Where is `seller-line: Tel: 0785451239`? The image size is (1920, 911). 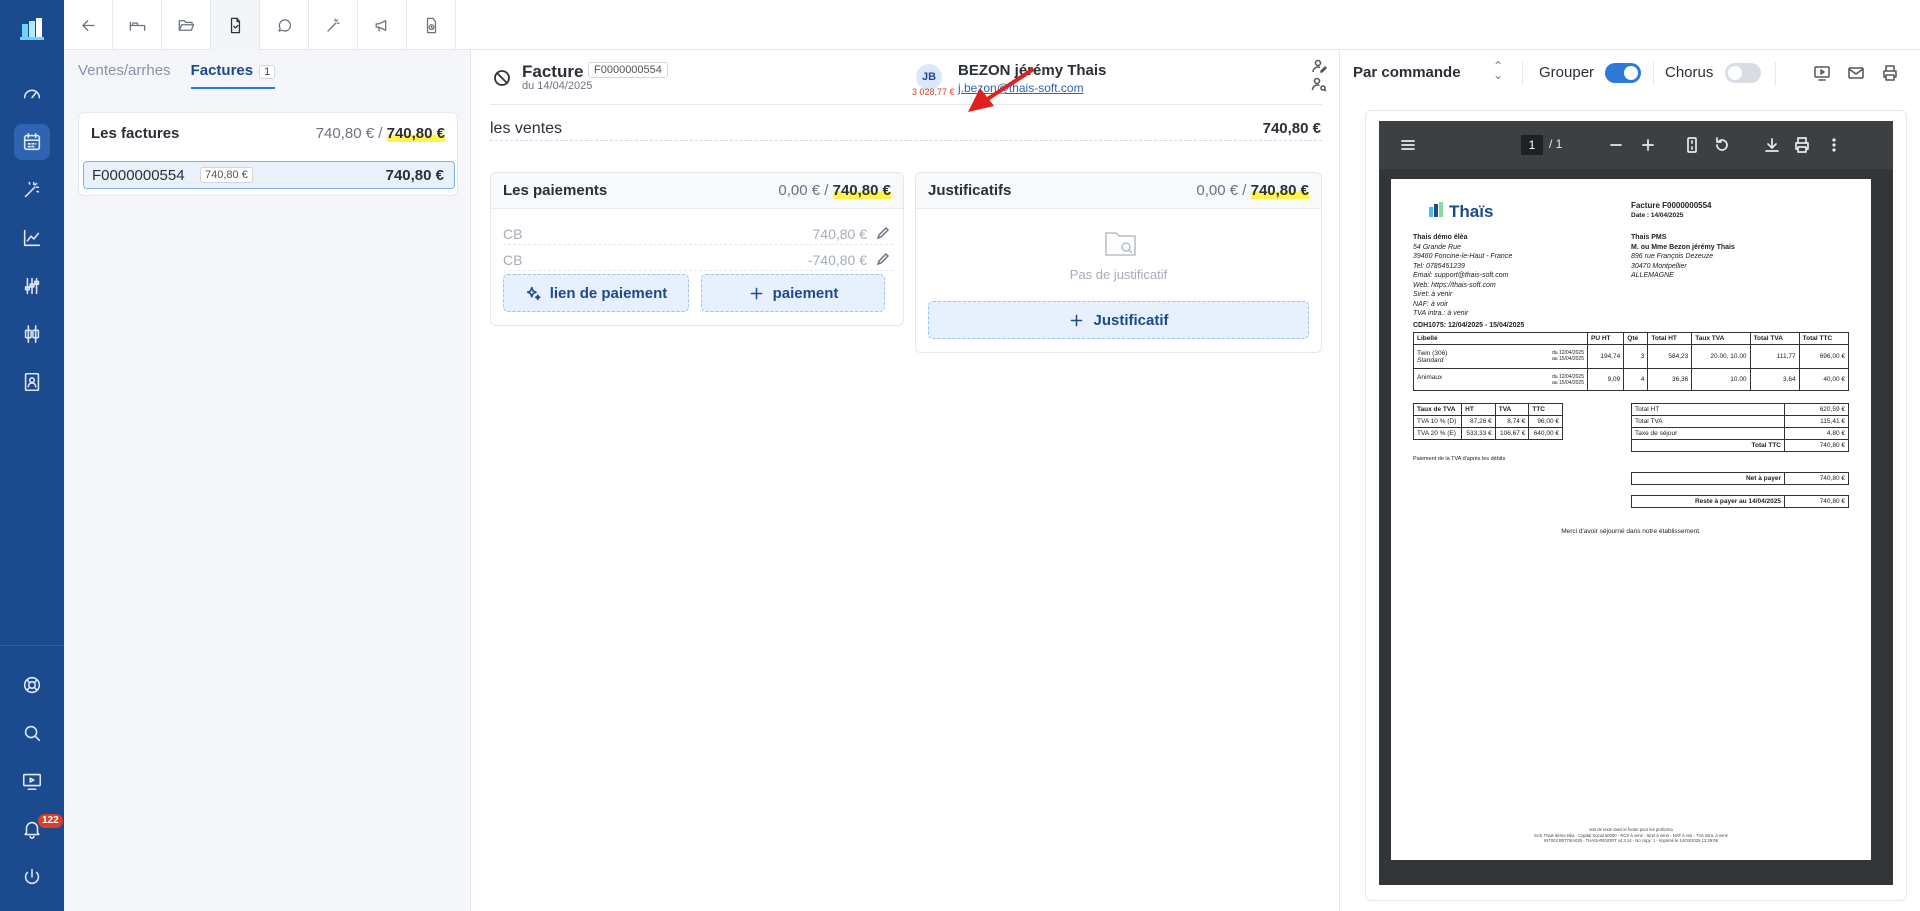
seller-line: Tel: 0785451239 is located at coordinates (1439, 266).